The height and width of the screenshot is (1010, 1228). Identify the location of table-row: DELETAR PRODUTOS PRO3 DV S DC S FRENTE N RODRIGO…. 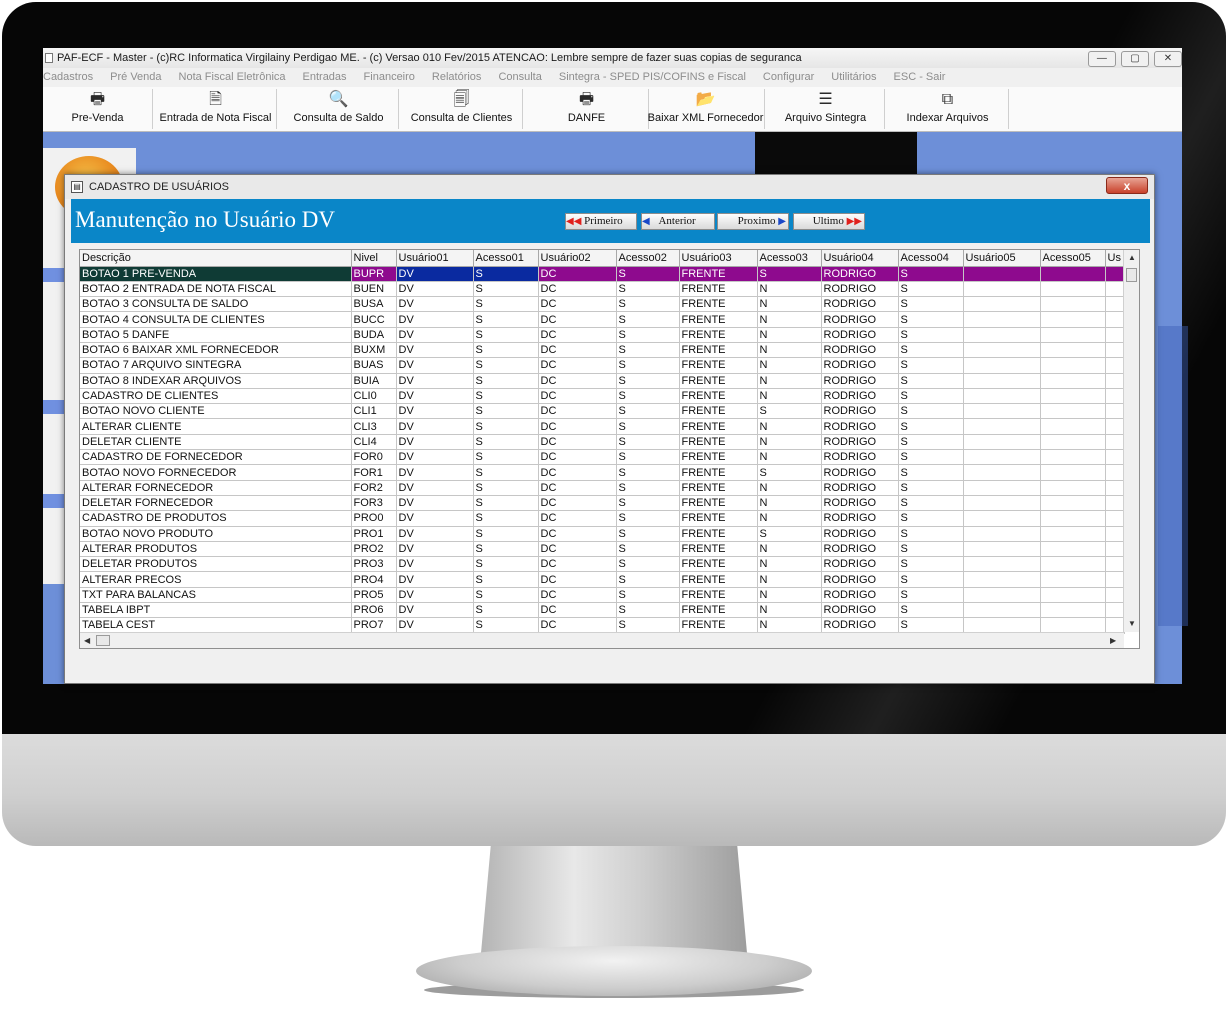
(602, 564).